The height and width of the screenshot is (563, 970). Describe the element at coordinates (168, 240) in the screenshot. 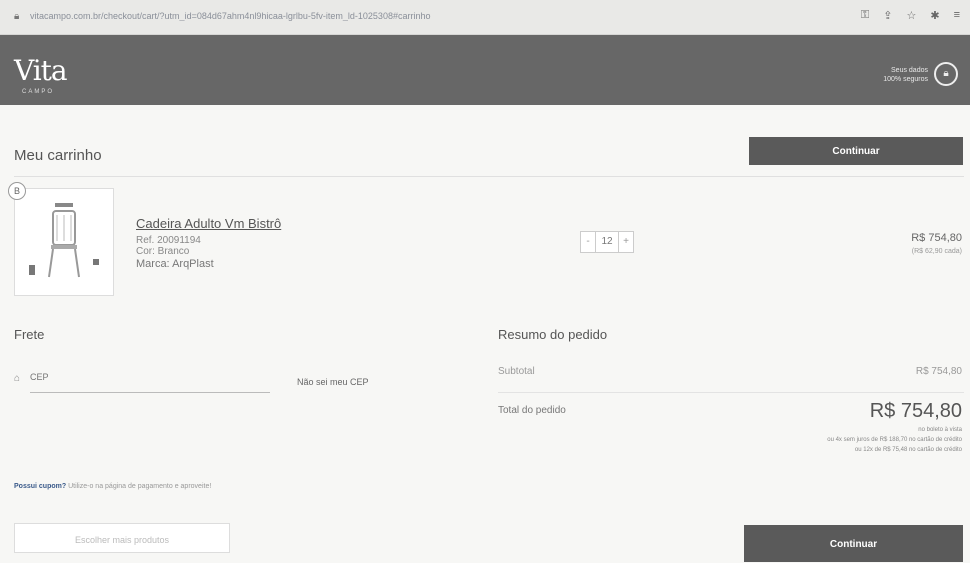

I see `product-ref: Ref. 20091194` at that location.